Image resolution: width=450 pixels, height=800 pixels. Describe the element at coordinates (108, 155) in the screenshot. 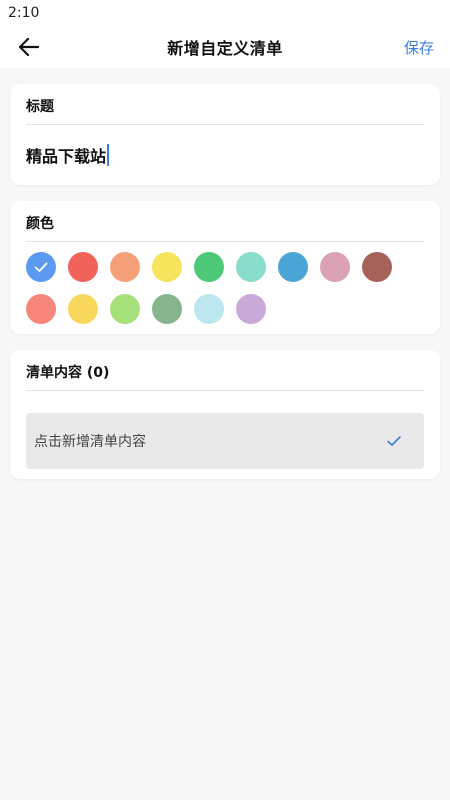

I see `text-caret` at that location.